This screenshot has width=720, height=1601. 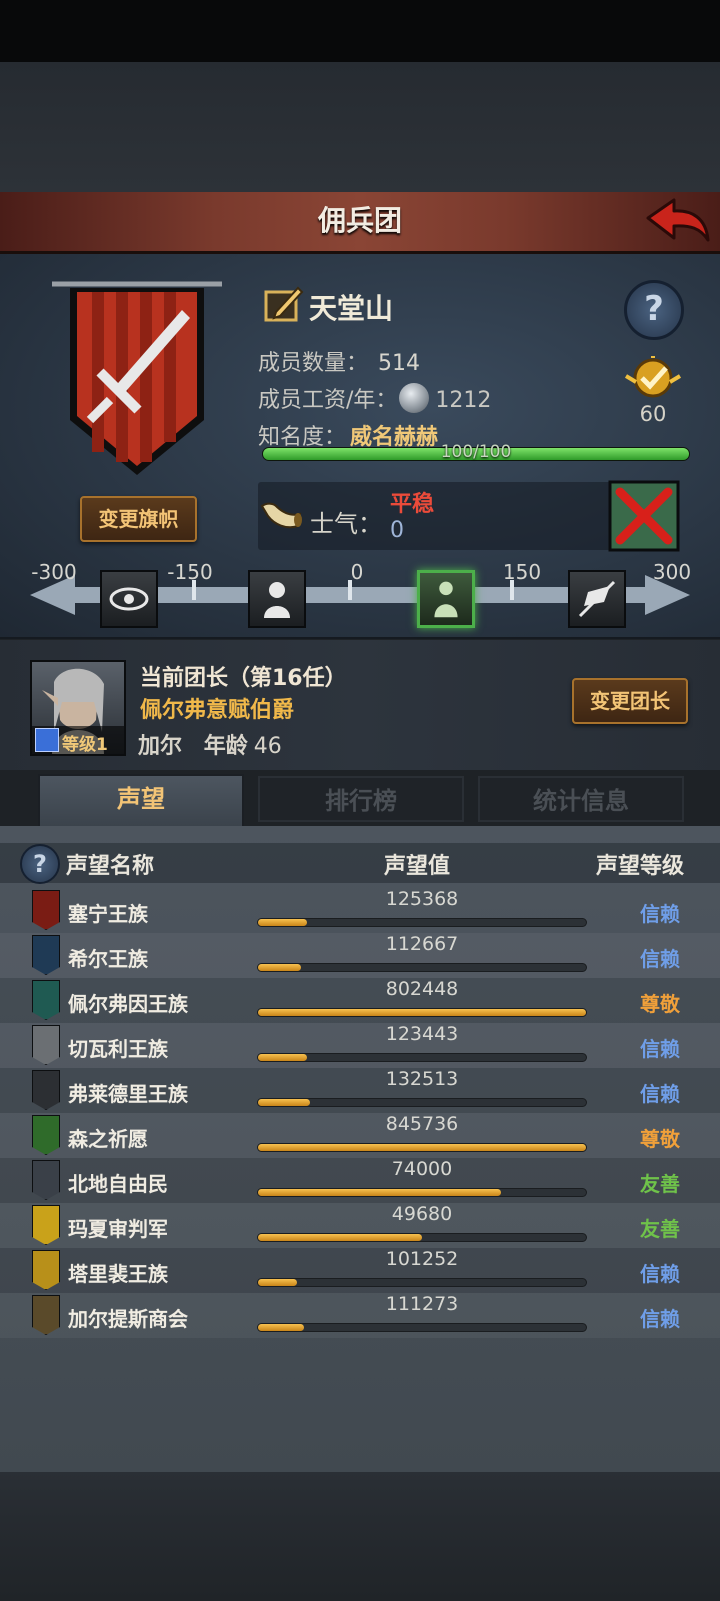 What do you see at coordinates (360, 1225) in the screenshot?
I see `table-row: 玛夏审判军 49680 友善` at bounding box center [360, 1225].